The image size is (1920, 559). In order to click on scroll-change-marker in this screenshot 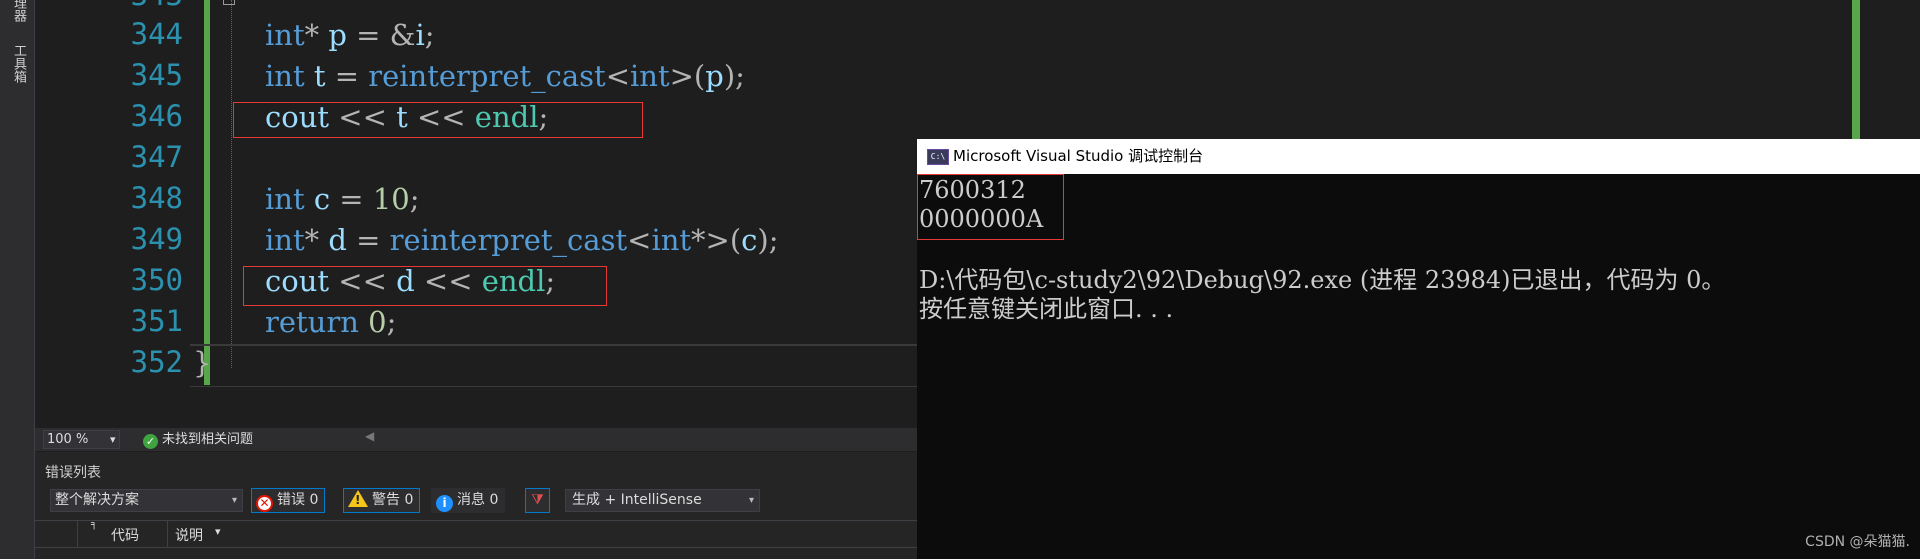, I will do `click(1856, 70)`.